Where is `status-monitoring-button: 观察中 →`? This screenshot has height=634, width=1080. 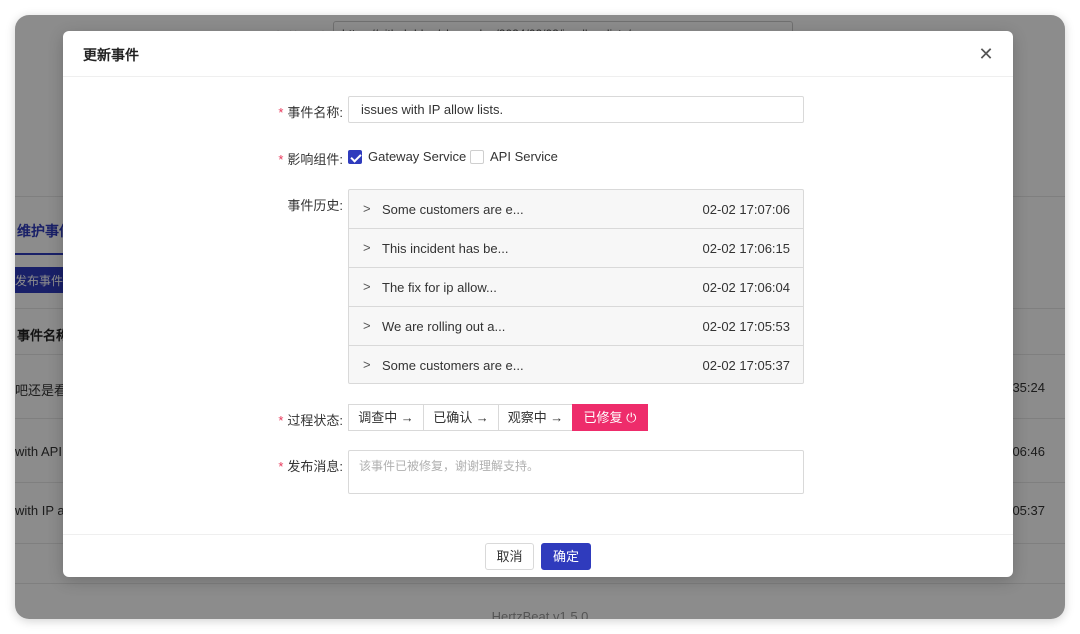 status-monitoring-button: 观察中 → is located at coordinates (535, 417).